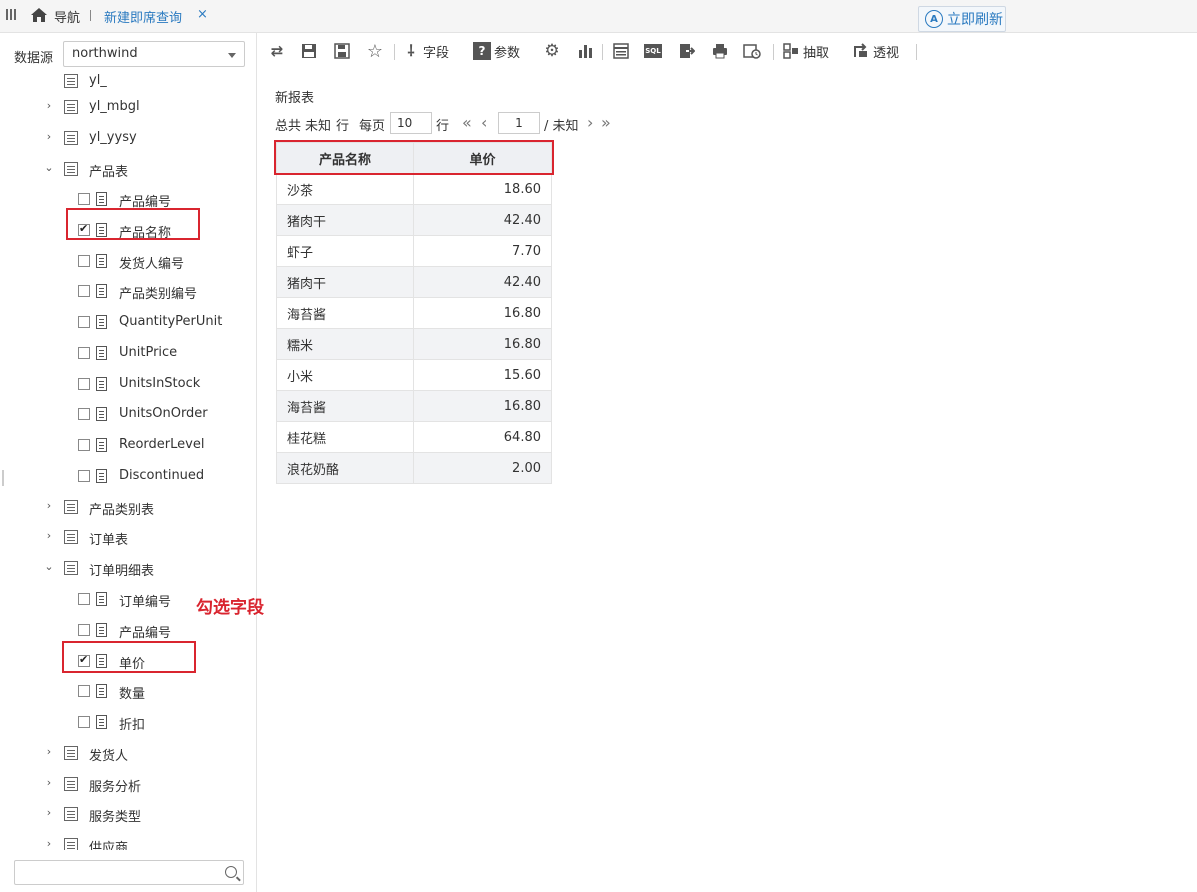 Image resolution: width=1197 pixels, height=892 pixels. Describe the element at coordinates (752, 51) in the screenshot. I see `schedule-button` at that location.